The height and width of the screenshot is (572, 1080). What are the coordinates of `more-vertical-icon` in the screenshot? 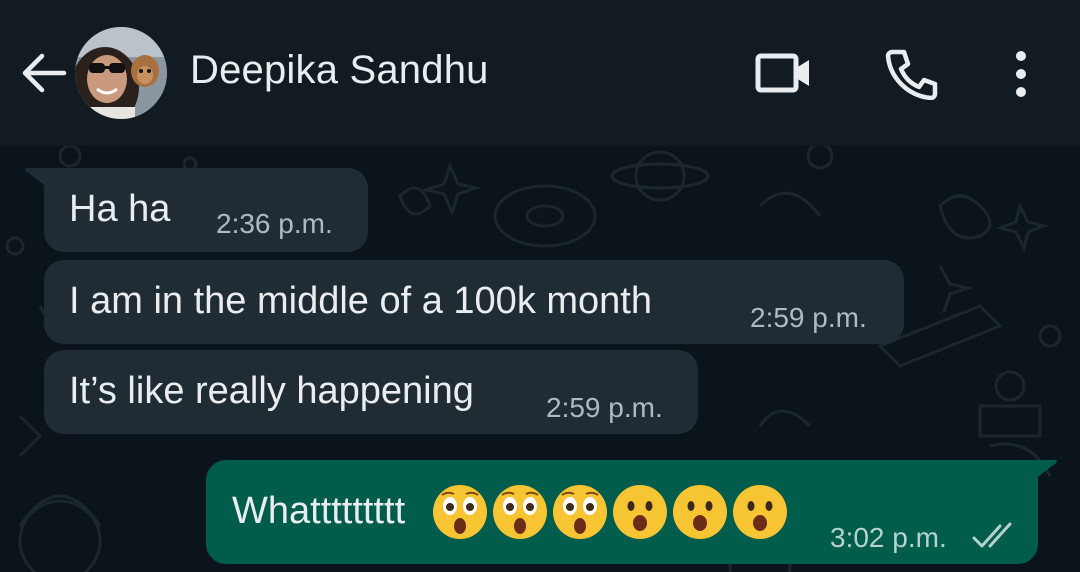 It's located at (1021, 74).